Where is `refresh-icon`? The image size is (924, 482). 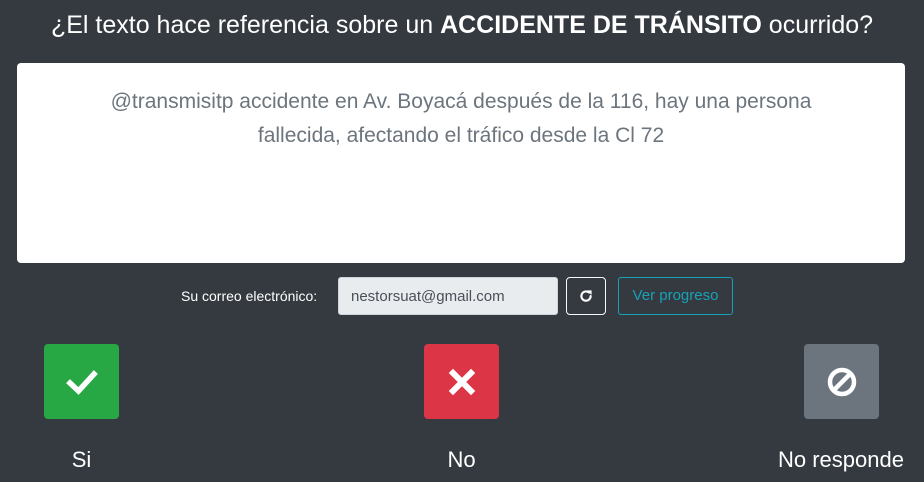
refresh-icon is located at coordinates (586, 296).